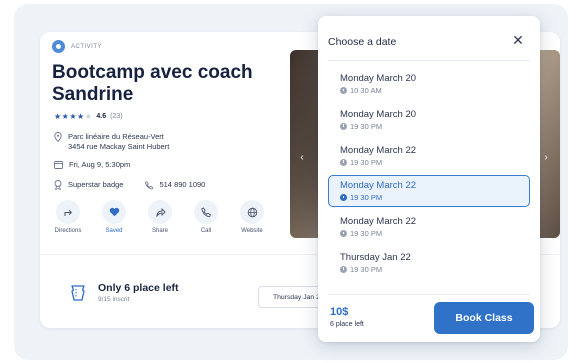  Describe the element at coordinates (302, 157) in the screenshot. I see `photo-prev-arrow-icon: ‹` at that location.